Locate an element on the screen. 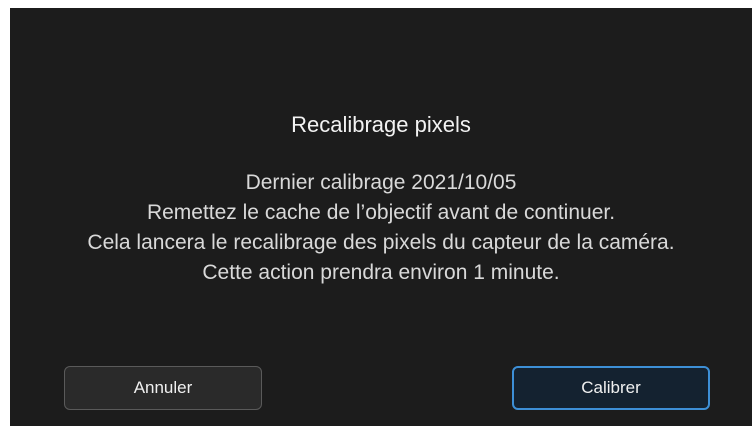 Image resolution: width=752 pixels, height=426 pixels. duration-text: Cette action prendra environ 1 minute. is located at coordinates (381, 272).